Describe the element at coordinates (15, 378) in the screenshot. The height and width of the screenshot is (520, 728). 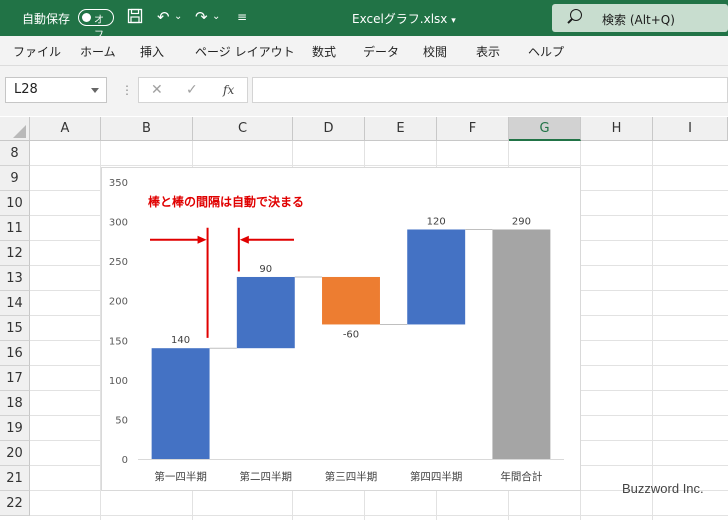
I see `row-header-17: 17` at that location.